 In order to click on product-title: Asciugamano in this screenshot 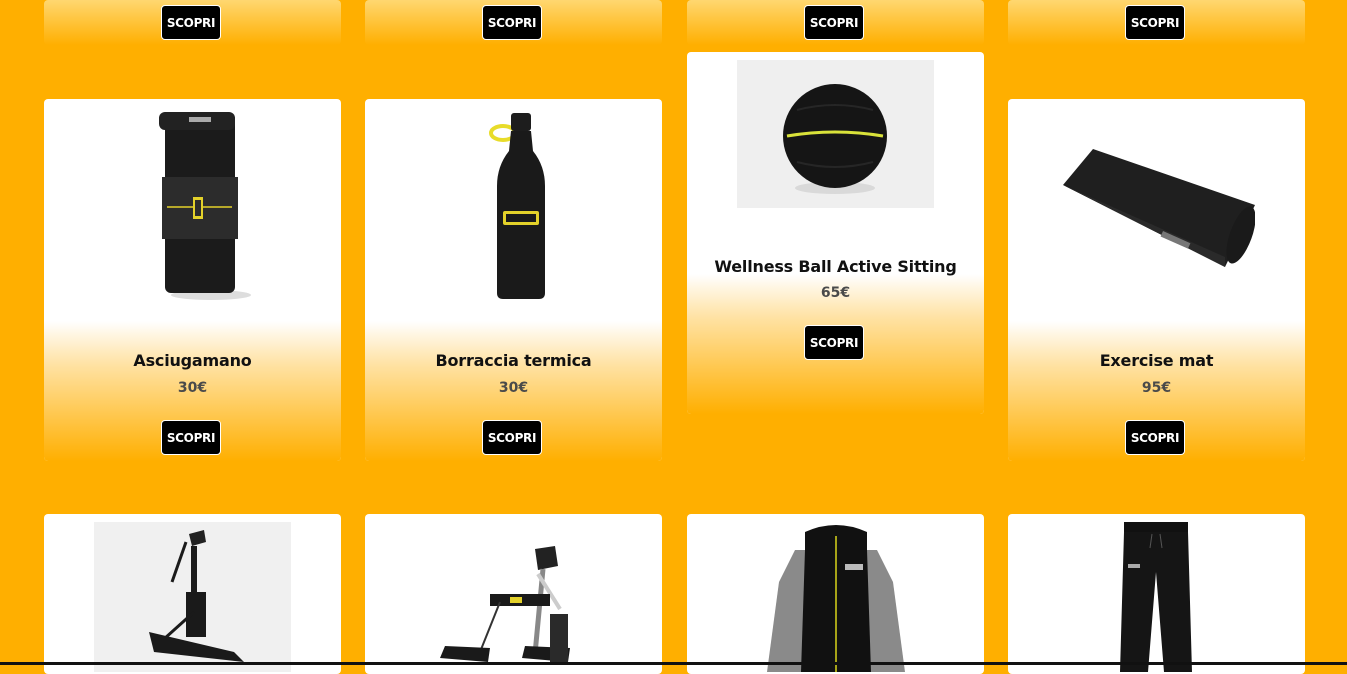, I will do `click(192, 360)`.